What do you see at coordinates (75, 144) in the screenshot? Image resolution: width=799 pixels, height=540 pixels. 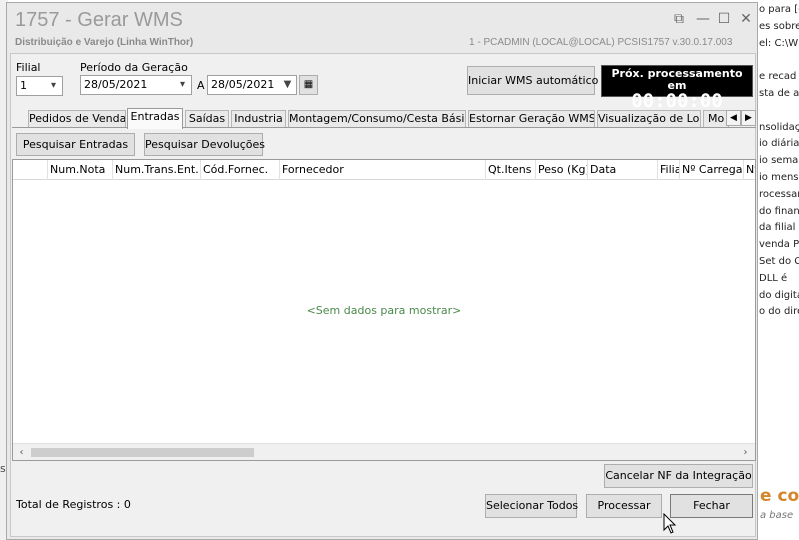 I see `pesquisar-entradas-button: Pesquisar Entradas` at bounding box center [75, 144].